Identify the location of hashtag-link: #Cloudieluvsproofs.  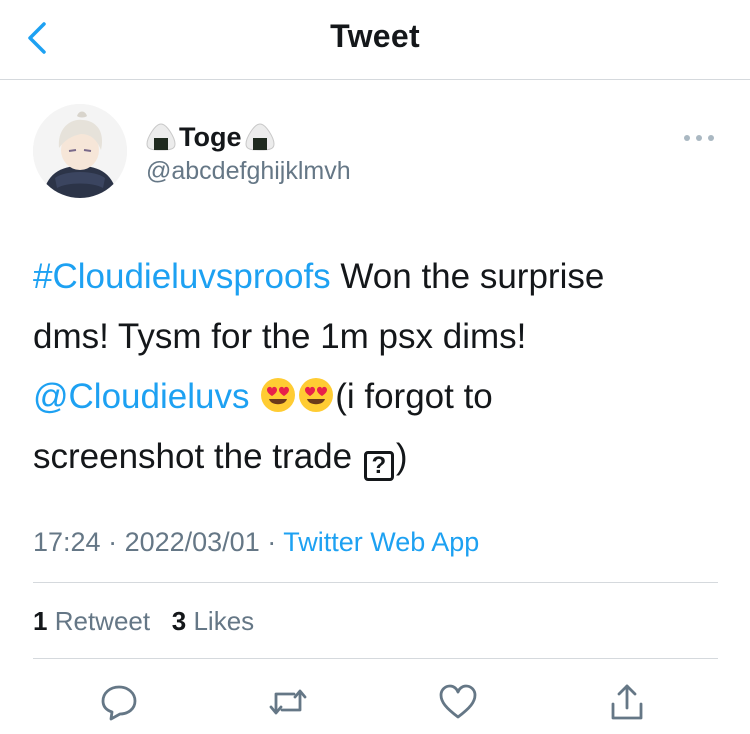
(182, 276).